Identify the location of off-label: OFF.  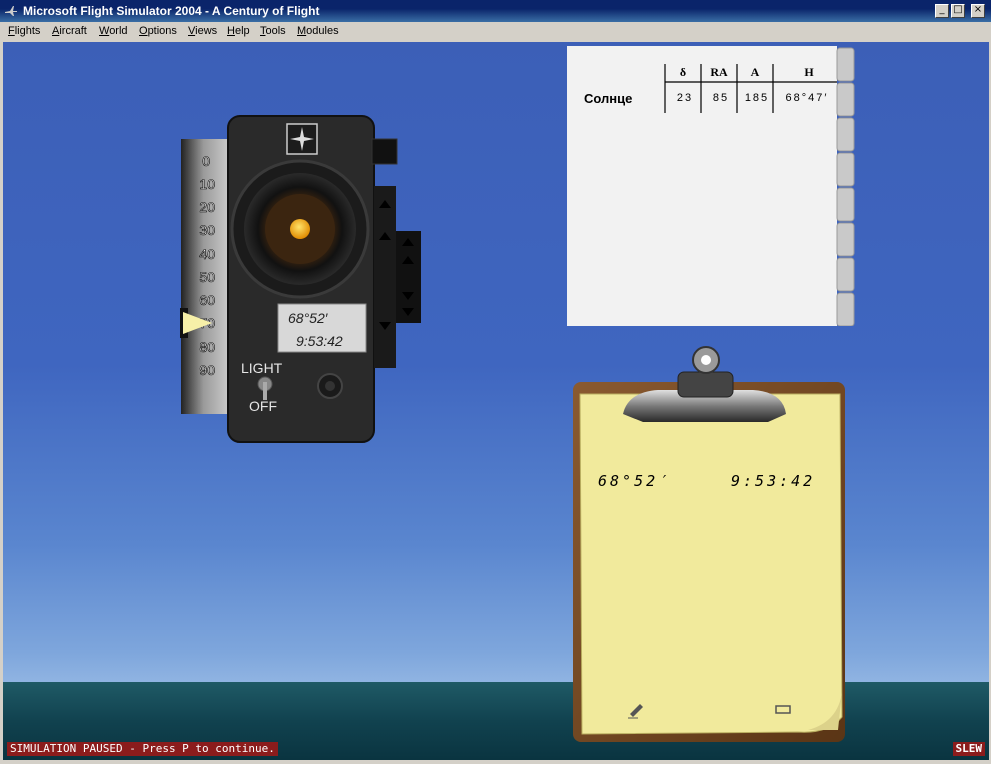
(263, 406).